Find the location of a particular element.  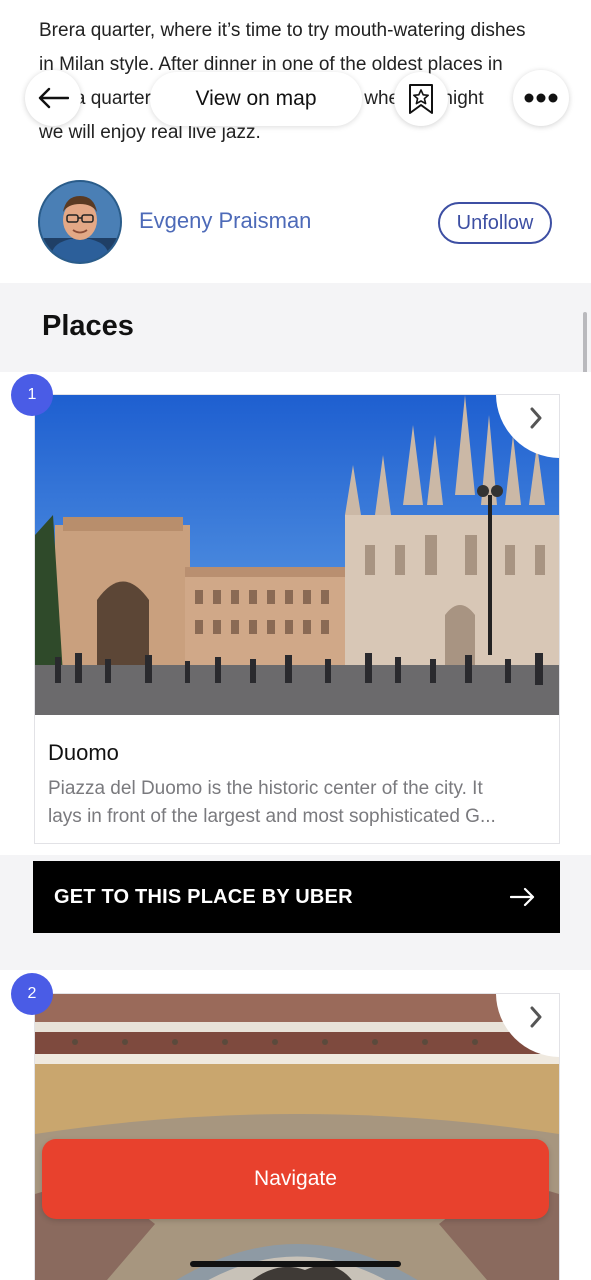

more-dots-icon is located at coordinates (541, 98).